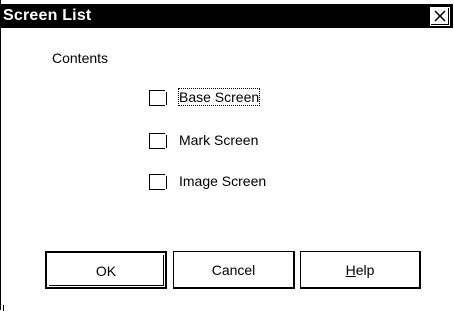  Describe the element at coordinates (219, 97) in the screenshot. I see `checkbox-label-base-screen: Base Screen` at that location.